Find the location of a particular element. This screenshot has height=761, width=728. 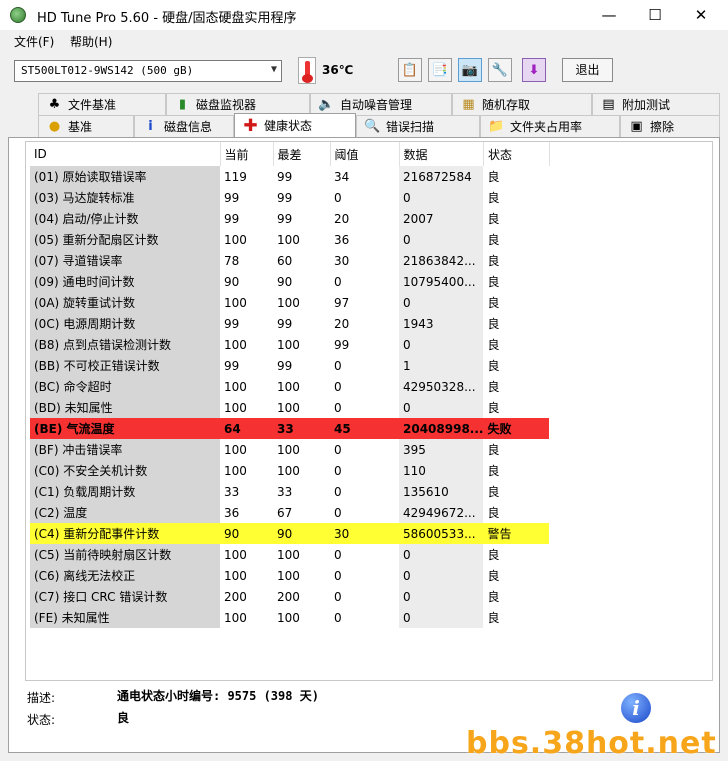

cell-status: 失败 is located at coordinates (516, 428).